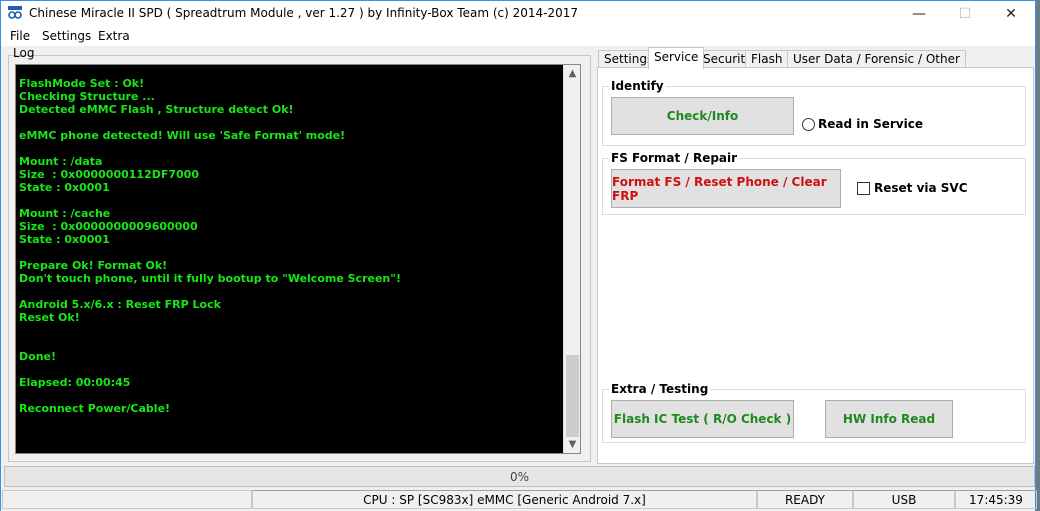  Describe the element at coordinates (95, 408) in the screenshot. I see `log-line: Reconnect Power/Cable!` at that location.